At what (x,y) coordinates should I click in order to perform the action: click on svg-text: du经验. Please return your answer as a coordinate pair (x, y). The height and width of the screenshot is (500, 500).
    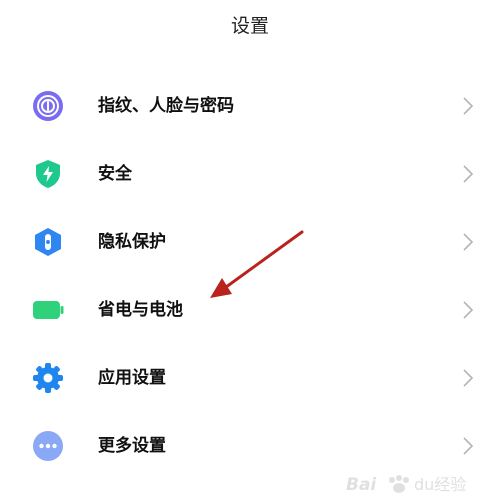
    Looking at the image, I should click on (440, 484).